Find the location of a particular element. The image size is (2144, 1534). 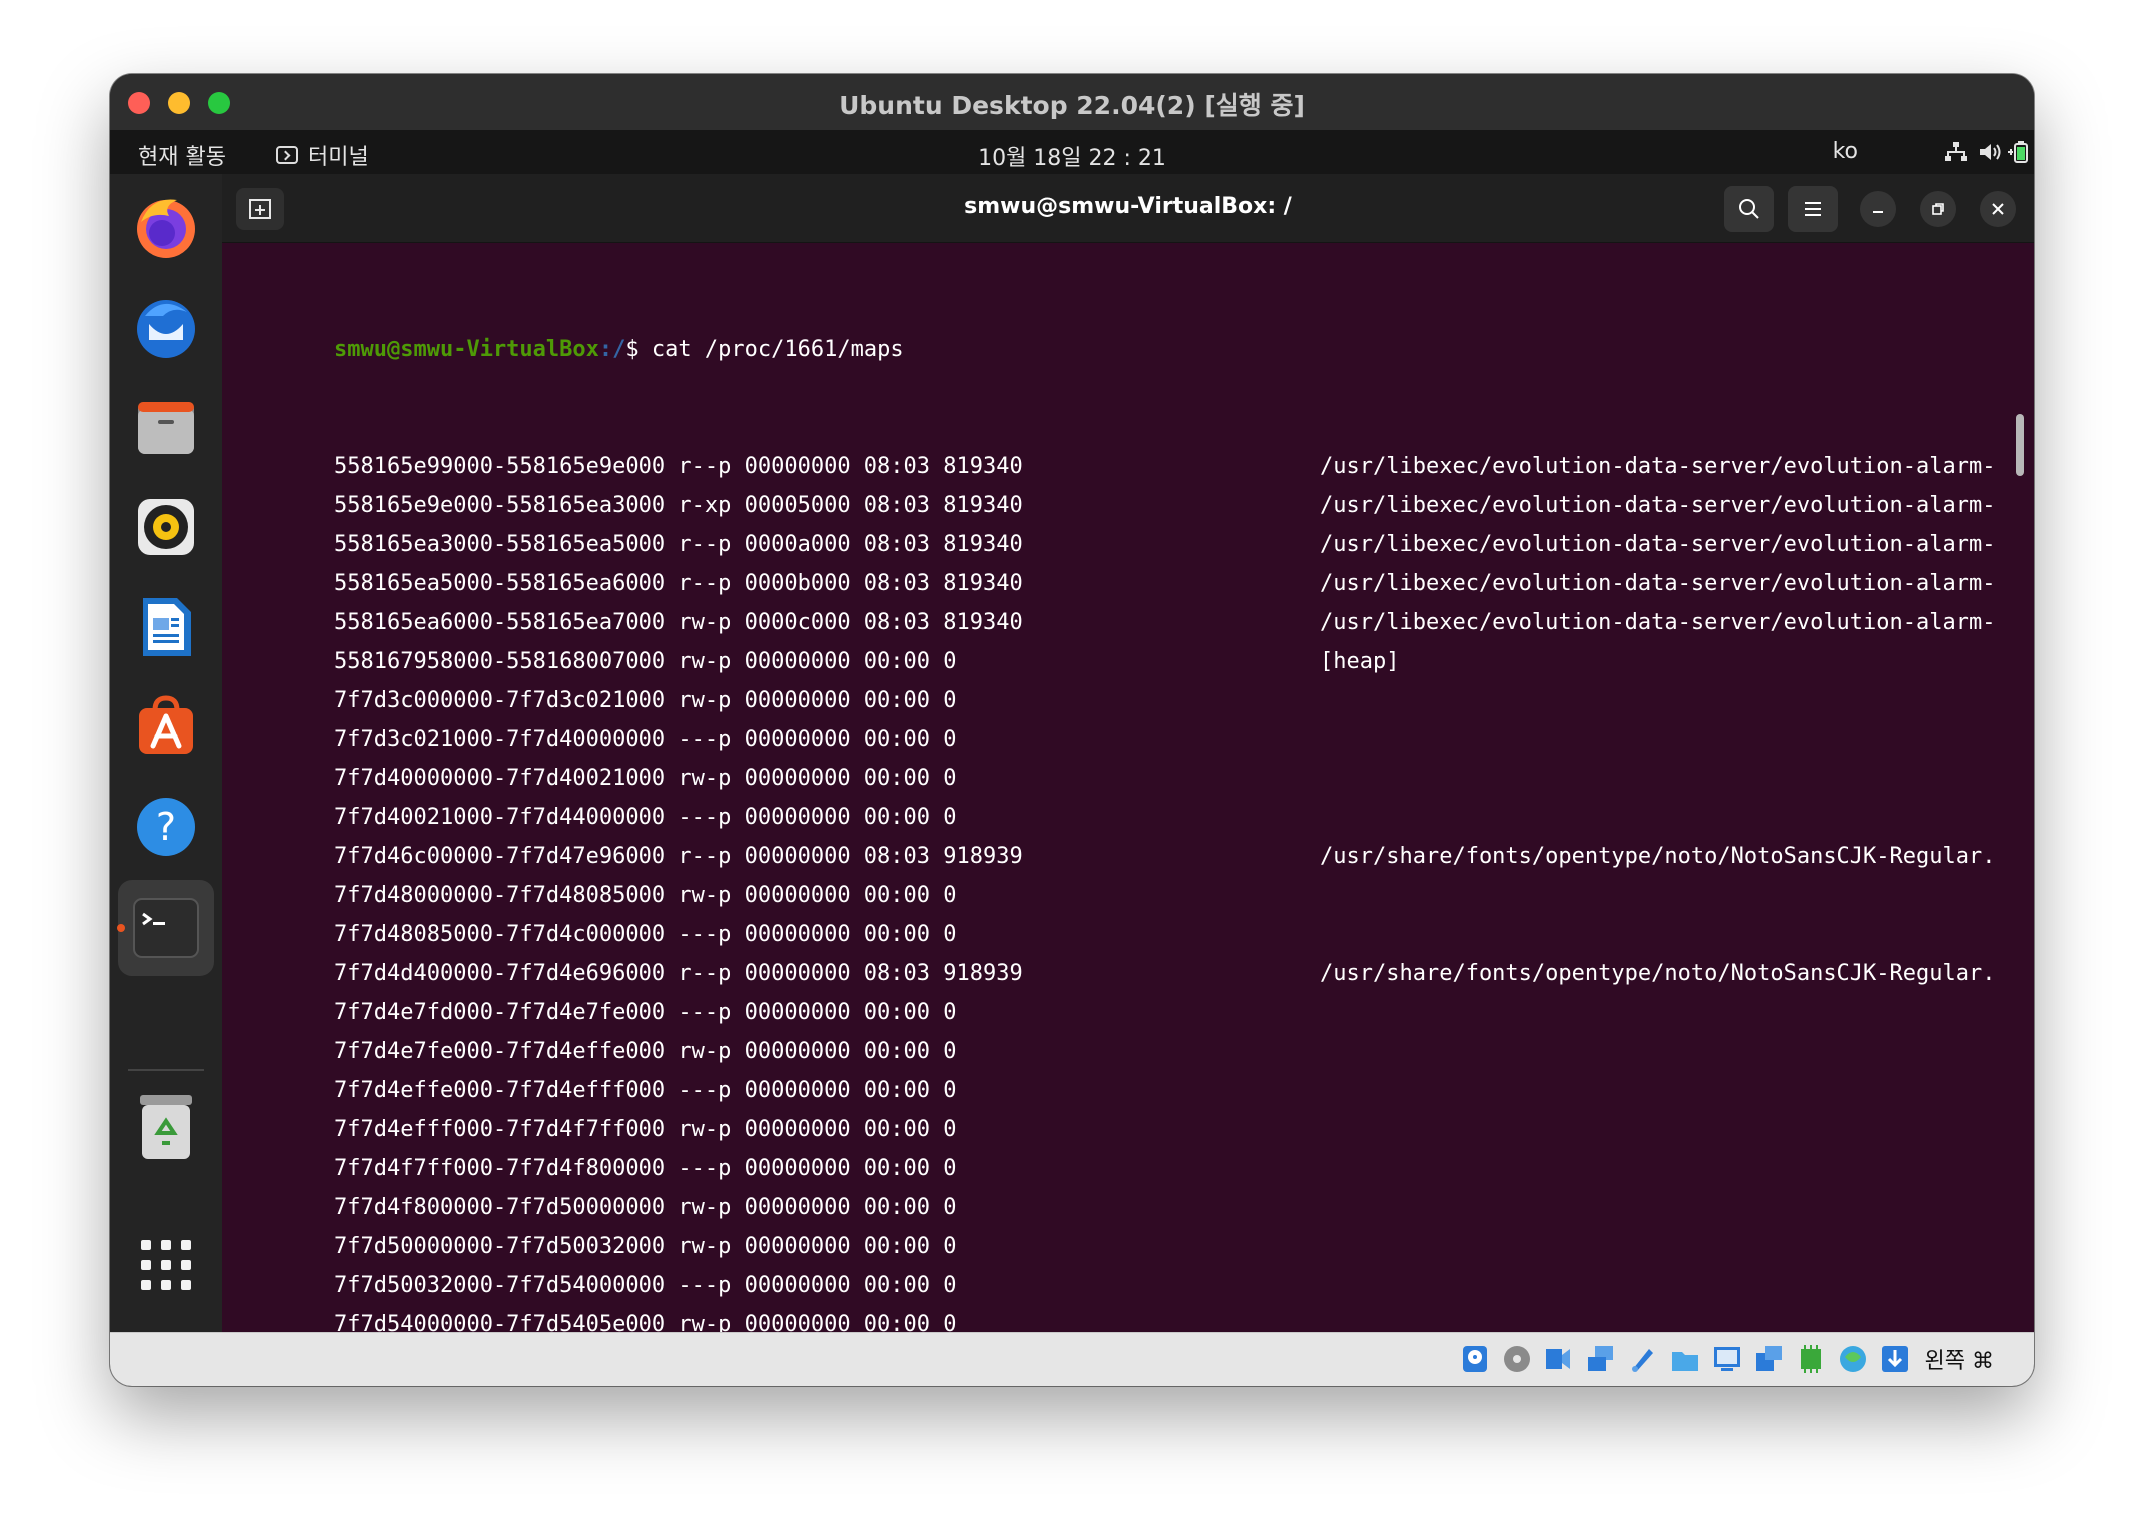

keyboard-capture-icon is located at coordinates (1895, 1359).